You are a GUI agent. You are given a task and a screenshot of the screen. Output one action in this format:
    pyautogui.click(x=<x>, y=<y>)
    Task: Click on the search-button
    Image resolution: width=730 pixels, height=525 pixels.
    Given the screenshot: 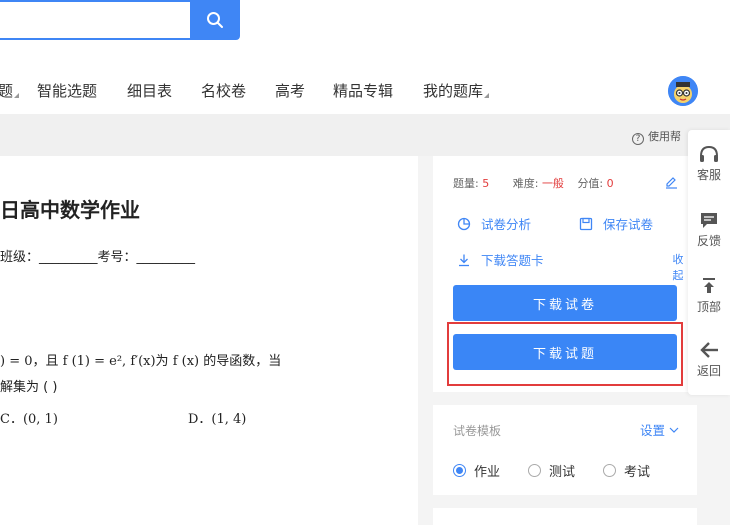 What is the action you would take?
    pyautogui.click(x=215, y=20)
    